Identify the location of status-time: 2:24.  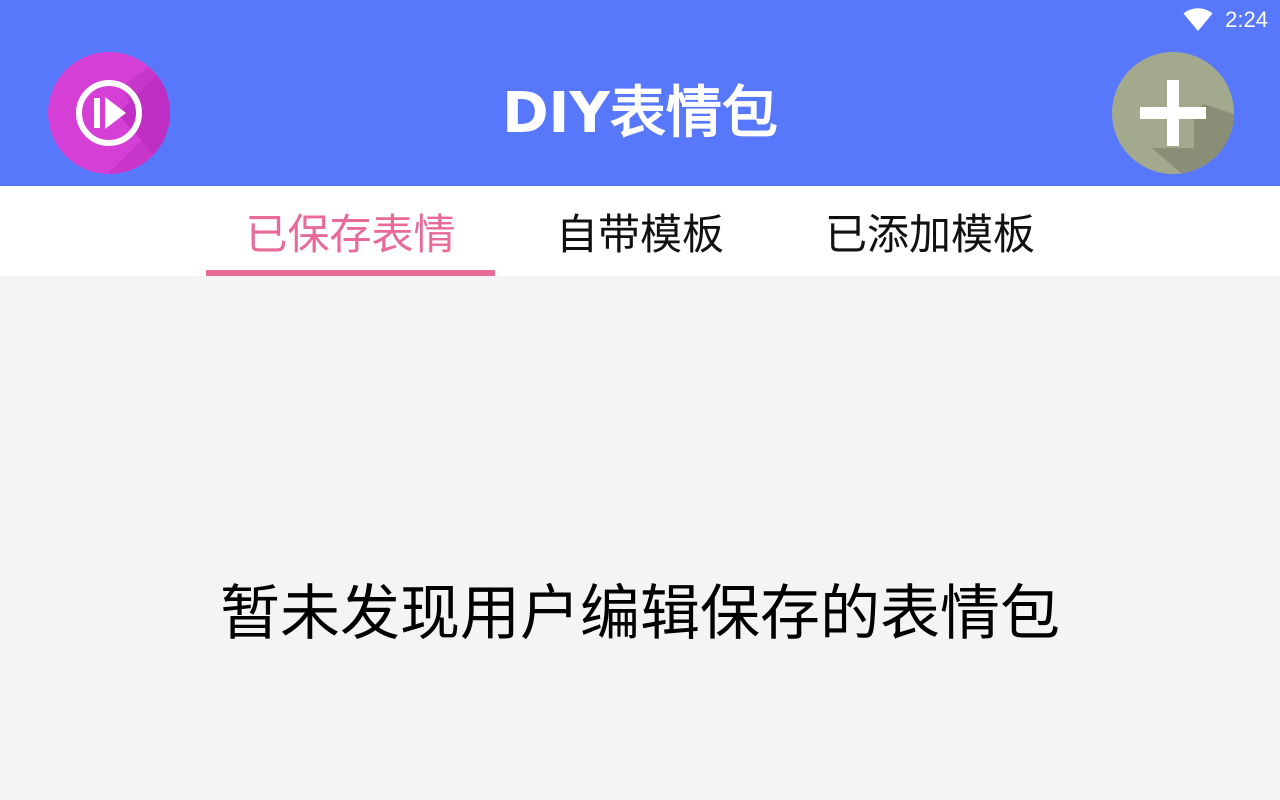
(1246, 19).